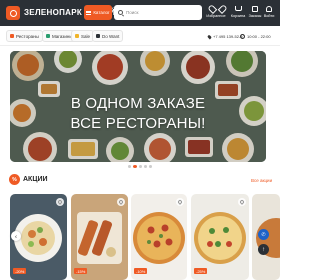  I want to click on cart-icon, so click(238, 8).